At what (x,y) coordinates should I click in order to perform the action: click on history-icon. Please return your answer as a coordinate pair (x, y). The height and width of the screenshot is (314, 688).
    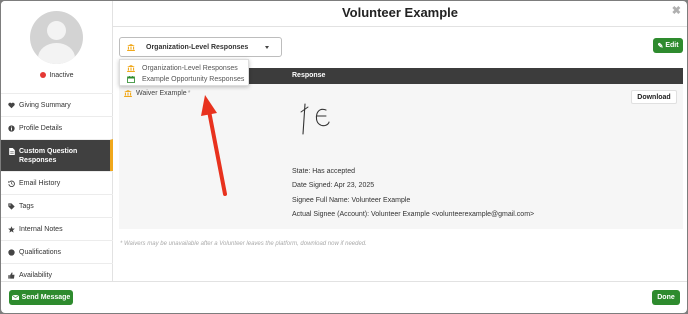
    Looking at the image, I should click on (11, 183).